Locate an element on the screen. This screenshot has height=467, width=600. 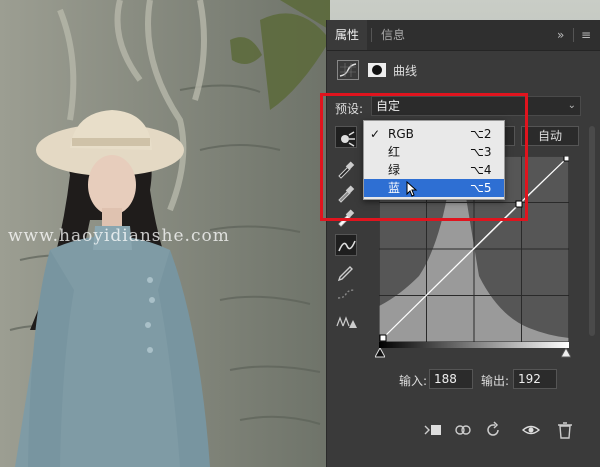
control-divider is located at coordinates (573, 35).